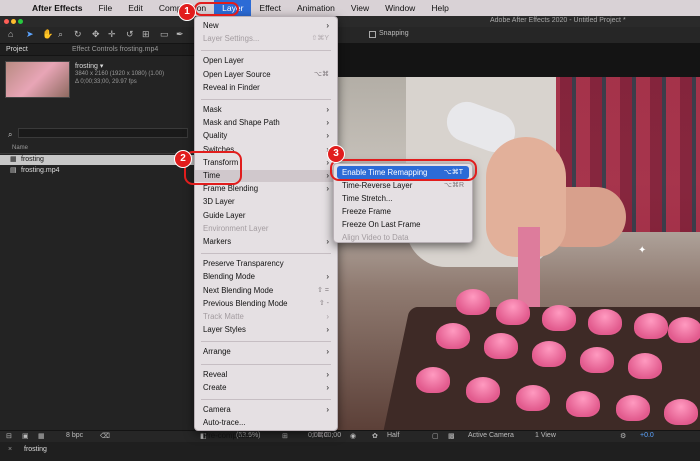 The width and height of the screenshot is (700, 461). What do you see at coordinates (241, 123) in the screenshot?
I see `menu-item-label: Mask and Shape Path` at bounding box center [241, 123].